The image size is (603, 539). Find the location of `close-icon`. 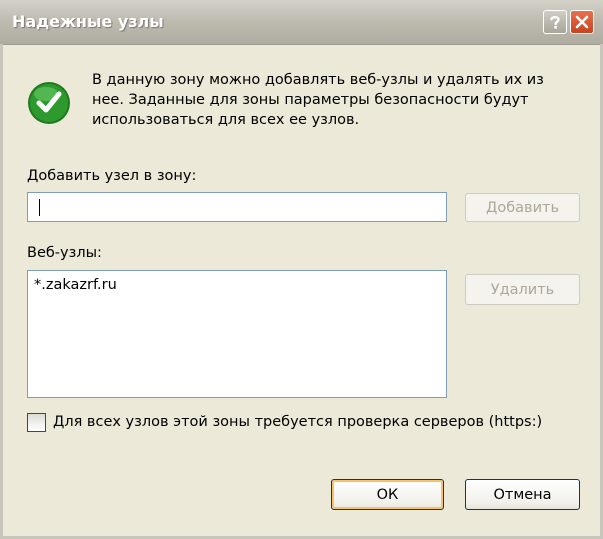

close-icon is located at coordinates (582, 22).